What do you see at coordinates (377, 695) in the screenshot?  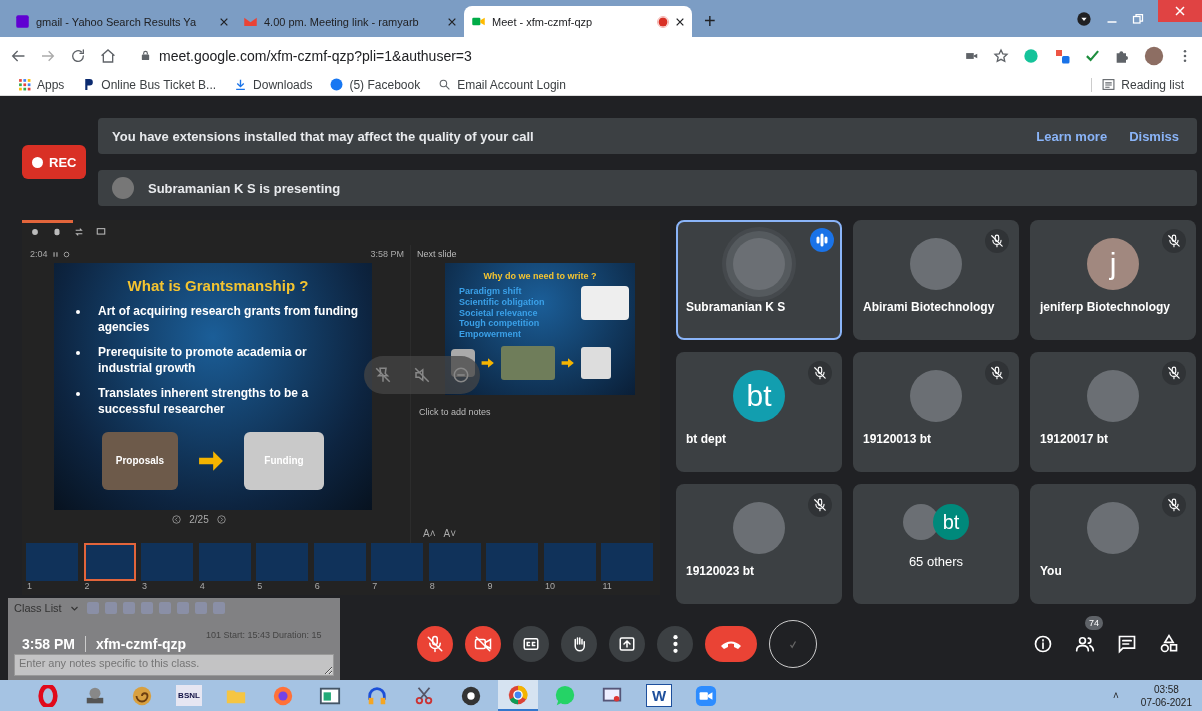 I see `headphones-icon` at bounding box center [377, 695].